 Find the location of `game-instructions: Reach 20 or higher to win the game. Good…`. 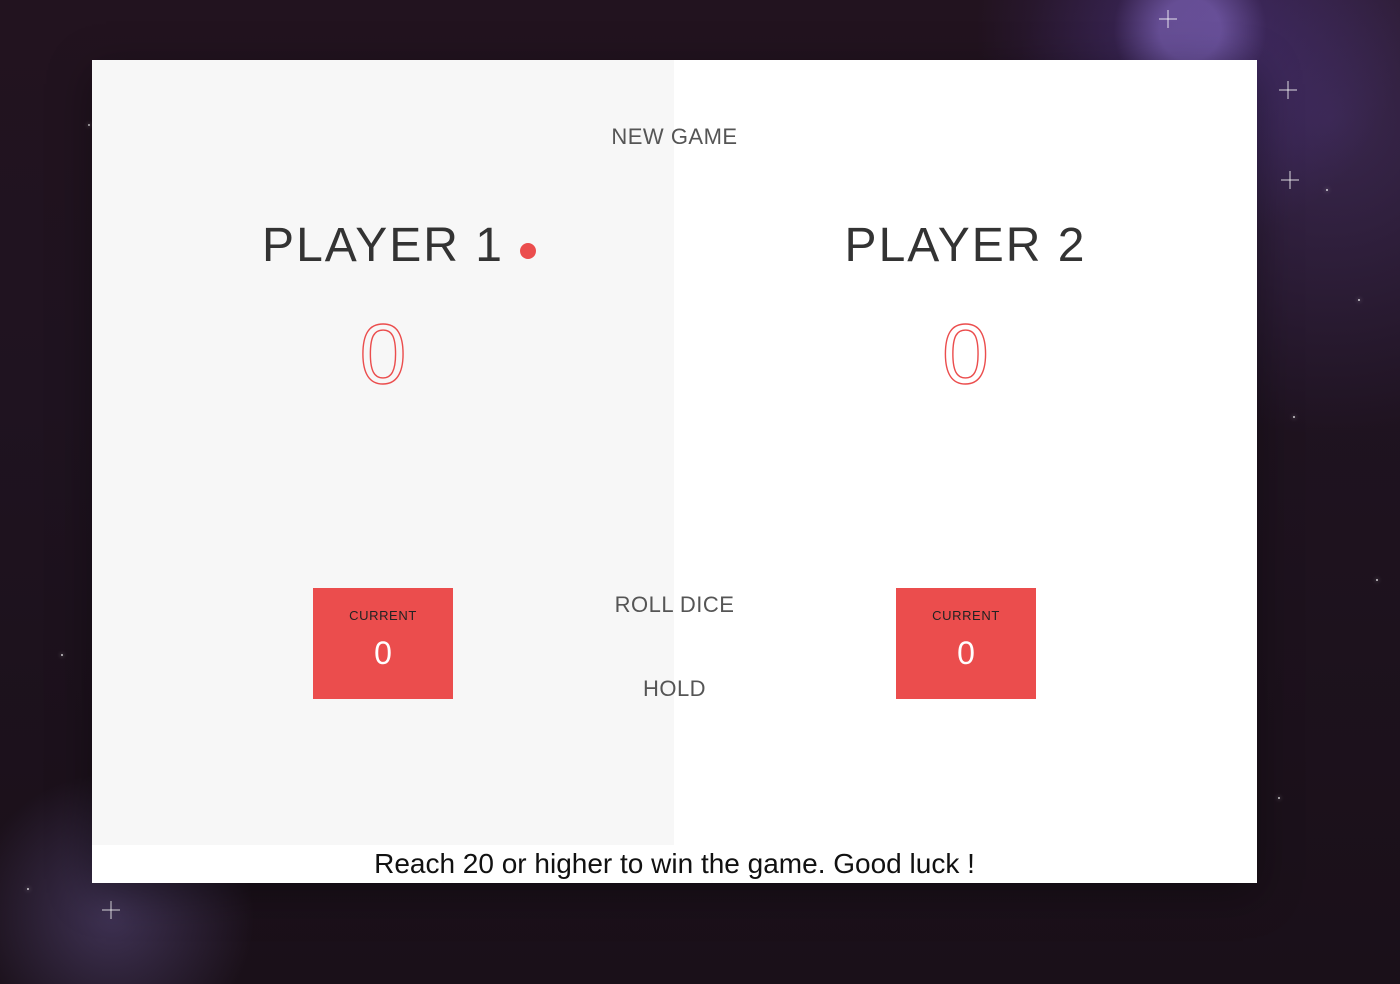

game-instructions: Reach 20 or higher to win the game. Good… is located at coordinates (674, 864).